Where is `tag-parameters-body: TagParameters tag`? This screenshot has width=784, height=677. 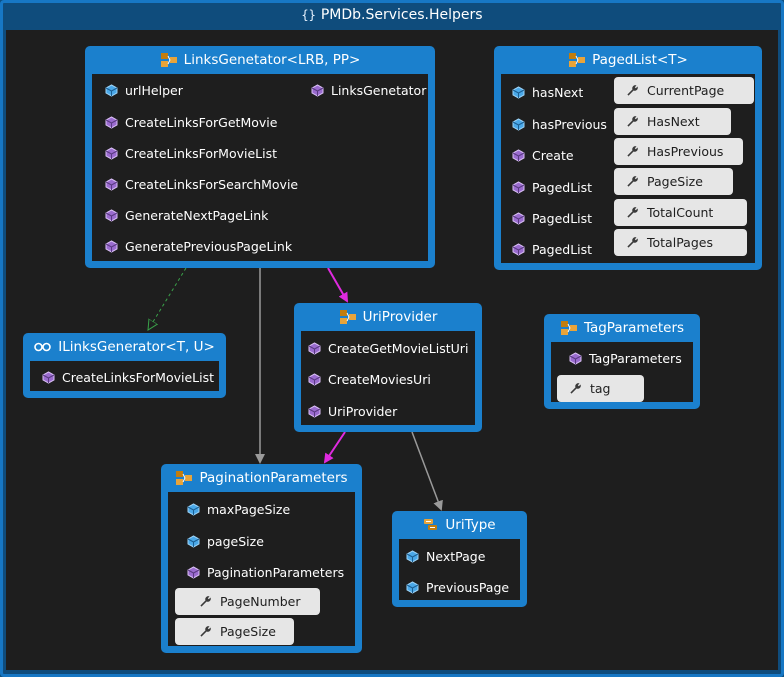
tag-parameters-body: TagParameters tag is located at coordinates (622, 372).